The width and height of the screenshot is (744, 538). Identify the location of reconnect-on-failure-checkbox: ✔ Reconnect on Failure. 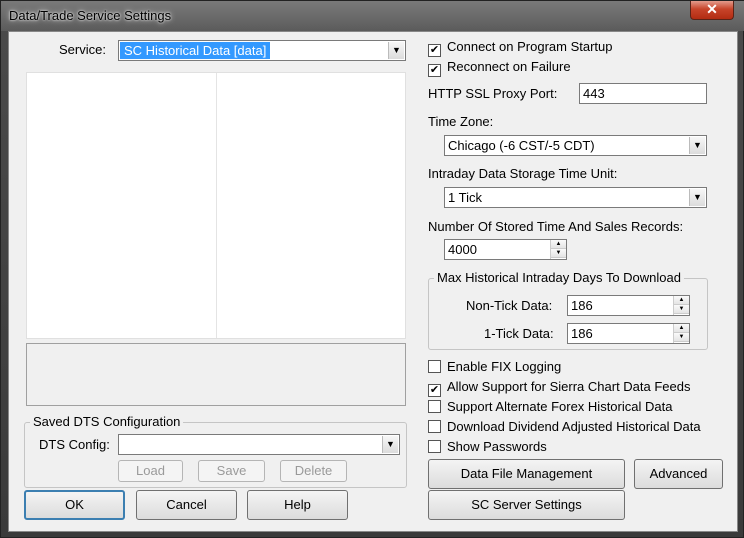
(499, 68).